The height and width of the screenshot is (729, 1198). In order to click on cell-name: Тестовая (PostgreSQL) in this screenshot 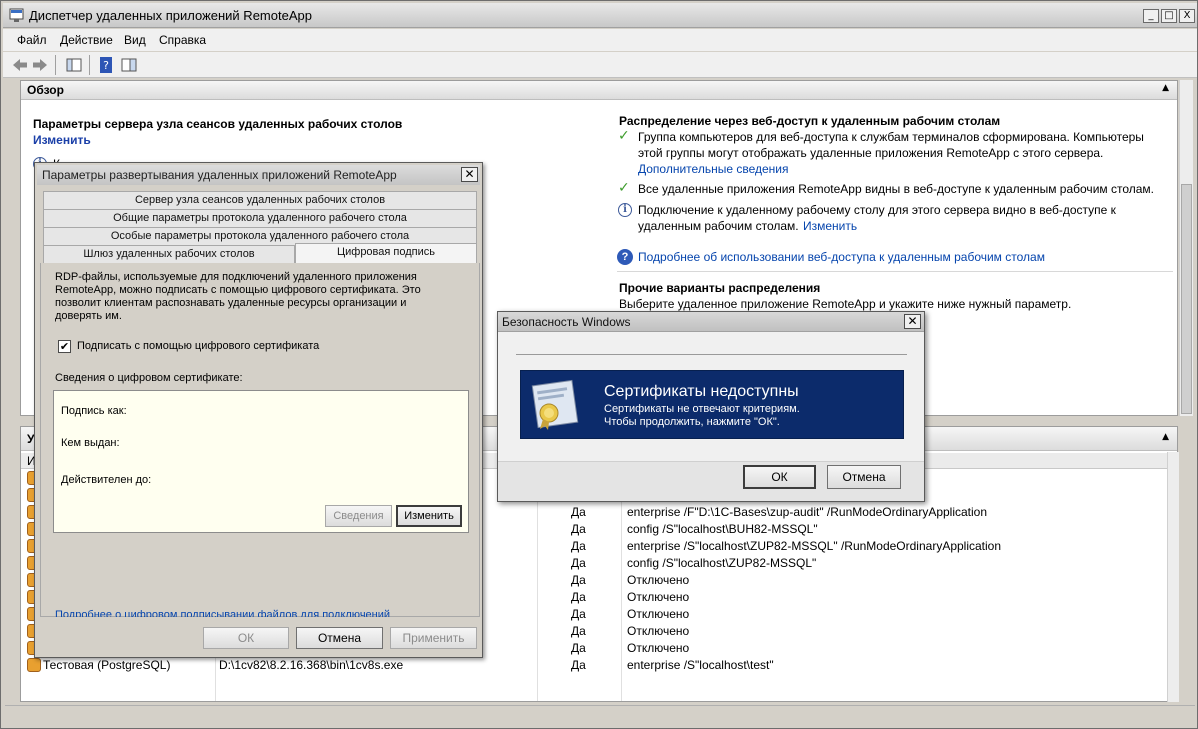, I will do `click(107, 665)`.